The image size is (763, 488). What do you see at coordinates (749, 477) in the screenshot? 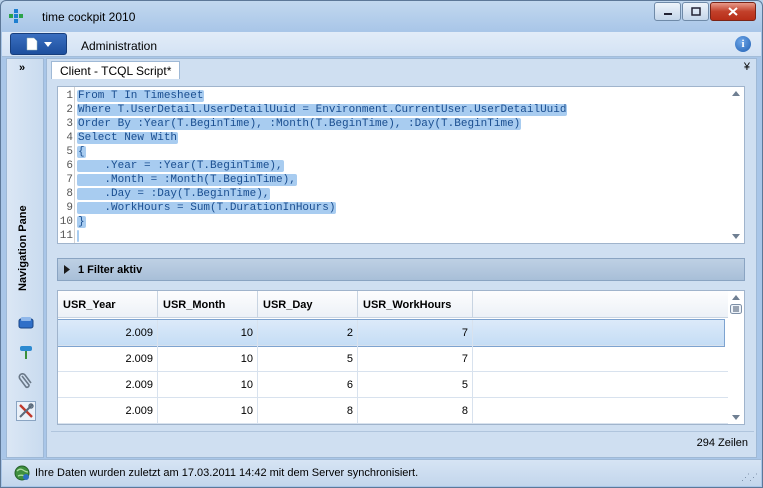
I see `resize-grip: ⋰⋰` at bounding box center [749, 477].